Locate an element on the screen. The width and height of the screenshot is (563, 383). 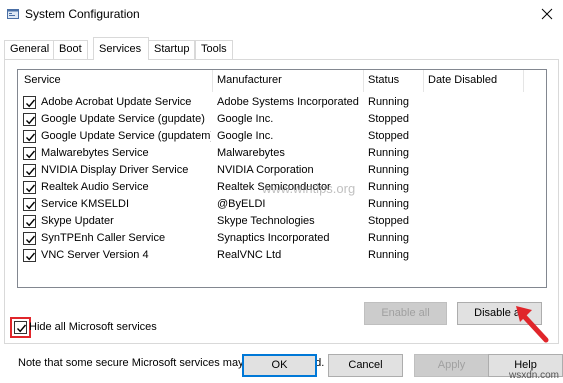
apply-button: Apply is located at coordinates (451, 365).